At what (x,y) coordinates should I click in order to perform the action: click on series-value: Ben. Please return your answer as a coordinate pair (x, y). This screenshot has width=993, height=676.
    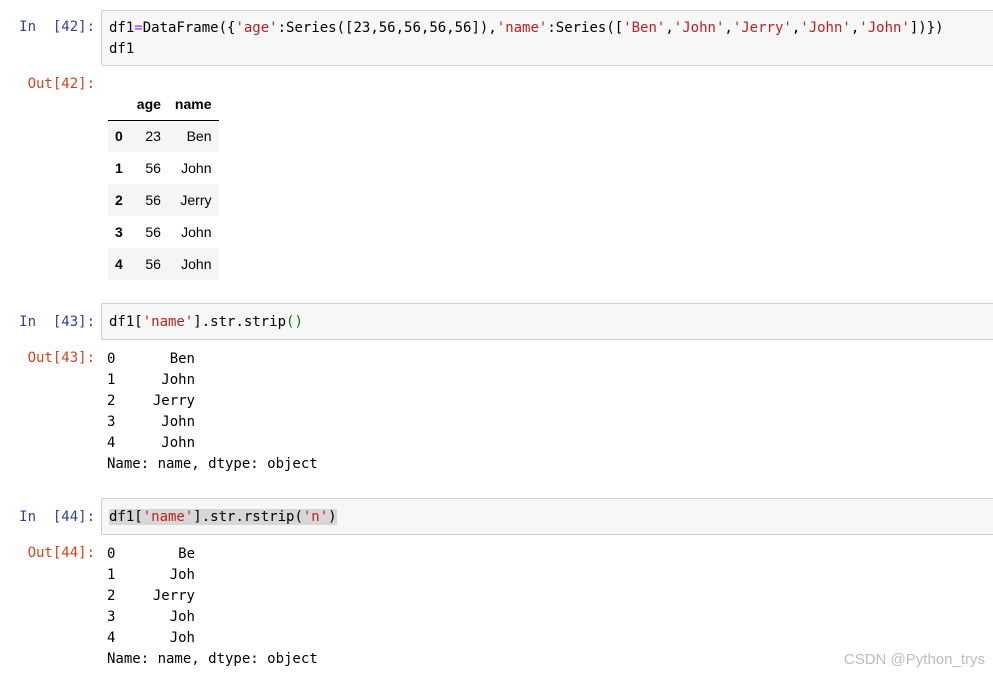
    Looking at the image, I should click on (182, 359).